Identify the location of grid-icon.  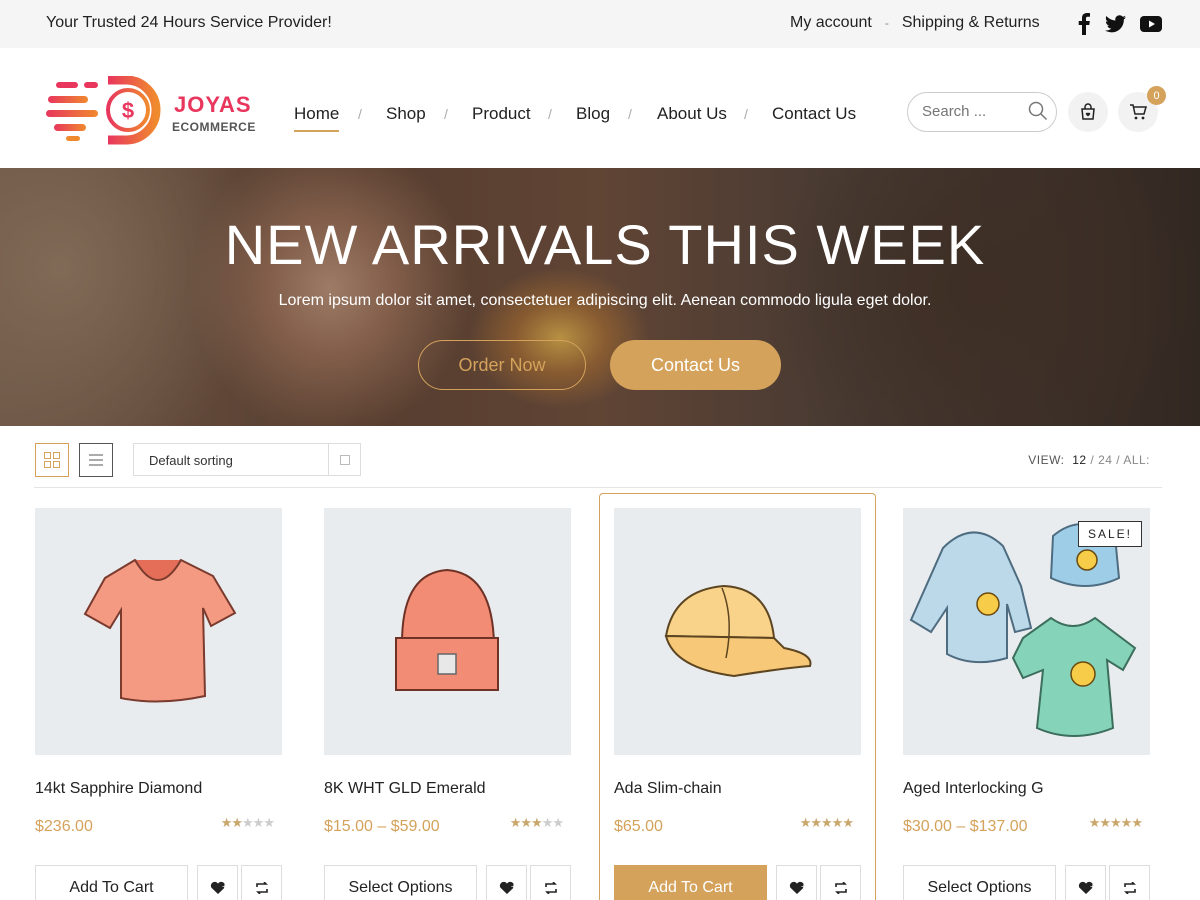
(52, 460).